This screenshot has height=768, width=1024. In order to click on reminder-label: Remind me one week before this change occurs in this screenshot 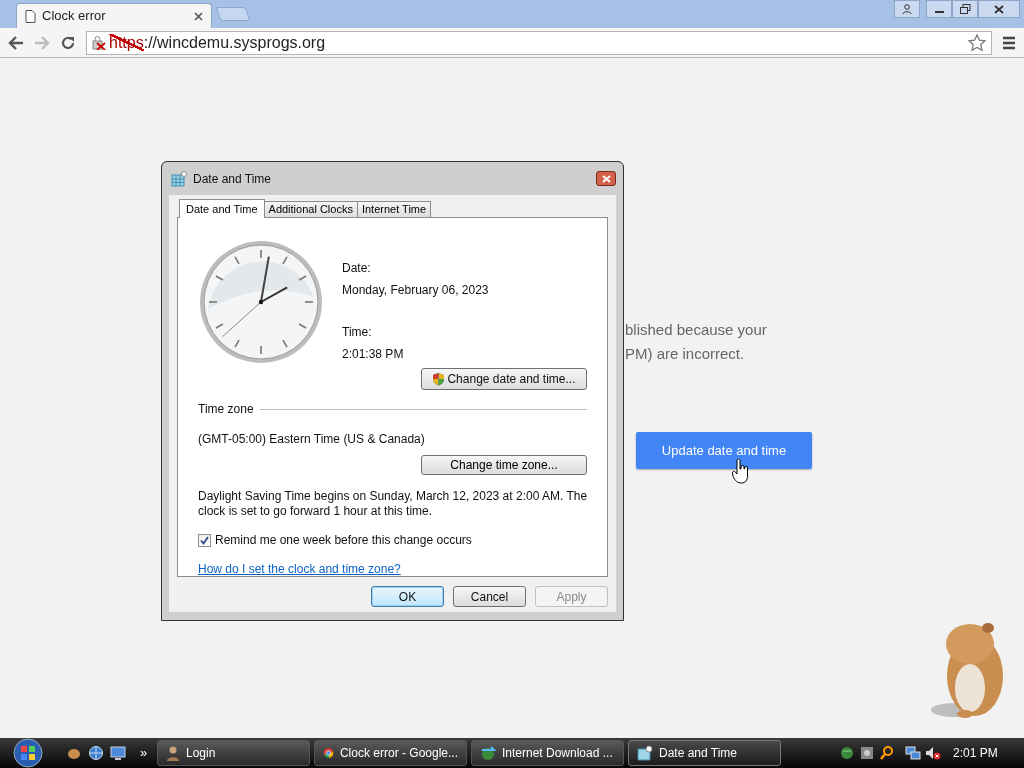, I will do `click(343, 540)`.